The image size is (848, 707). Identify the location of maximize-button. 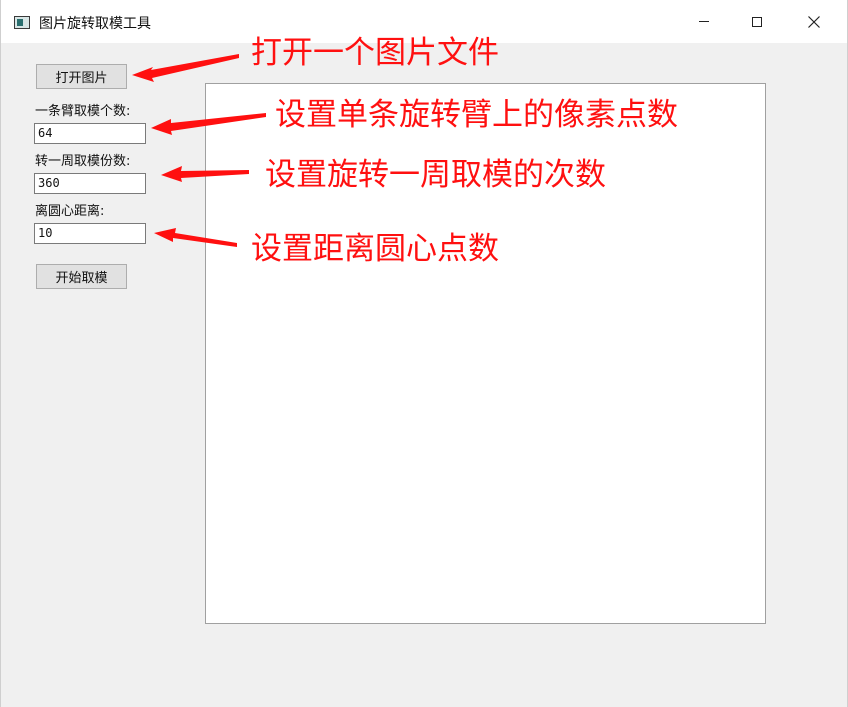
(757, 21).